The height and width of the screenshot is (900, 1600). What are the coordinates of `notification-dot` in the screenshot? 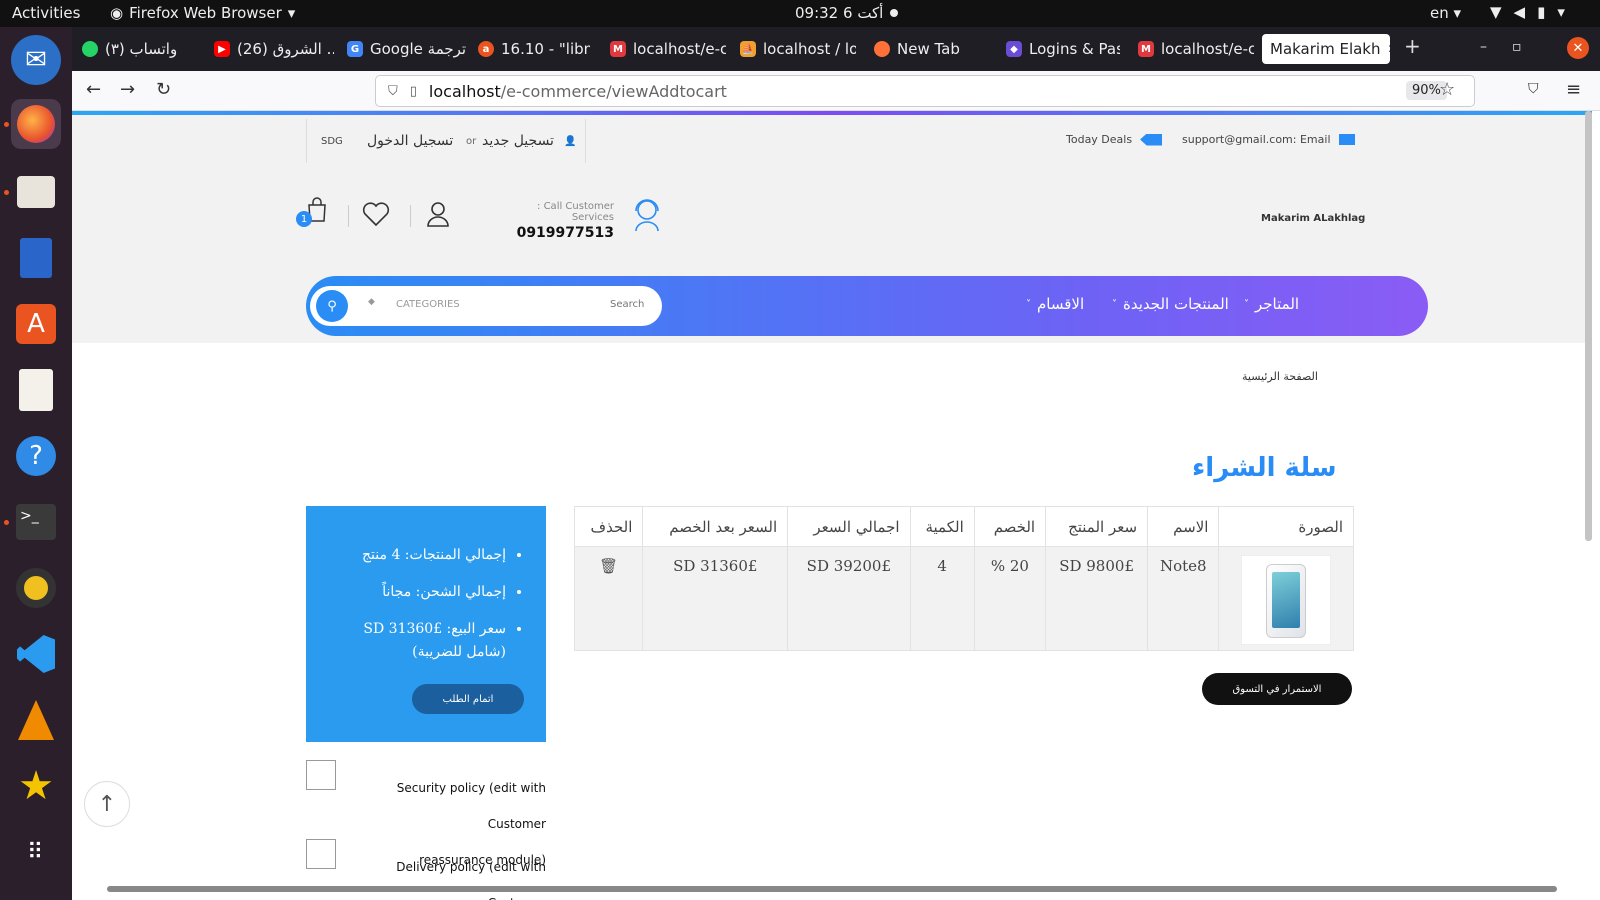 It's located at (894, 13).